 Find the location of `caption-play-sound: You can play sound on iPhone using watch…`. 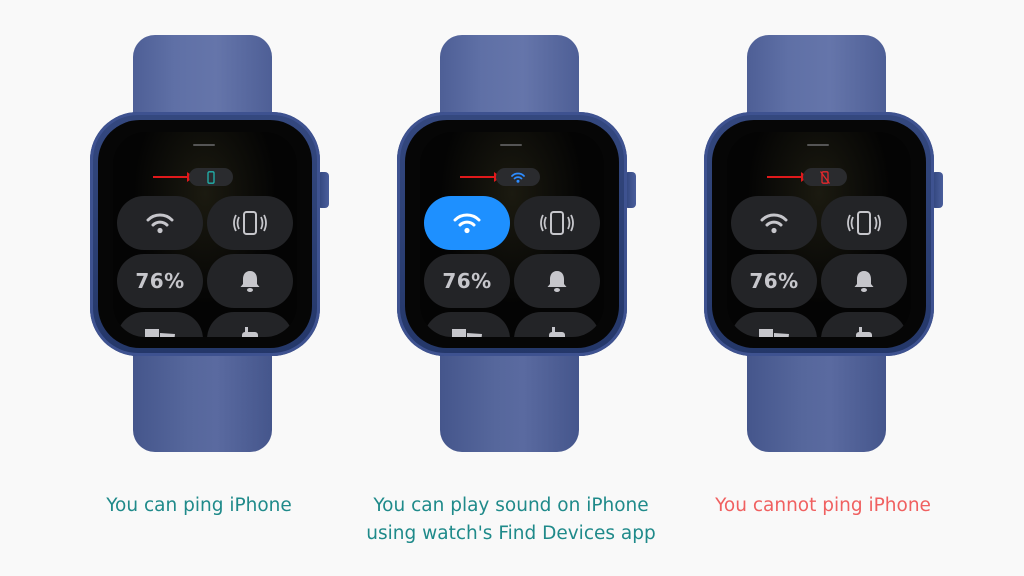

caption-play-sound: You can play sound on iPhone using watch… is located at coordinates (511, 520).